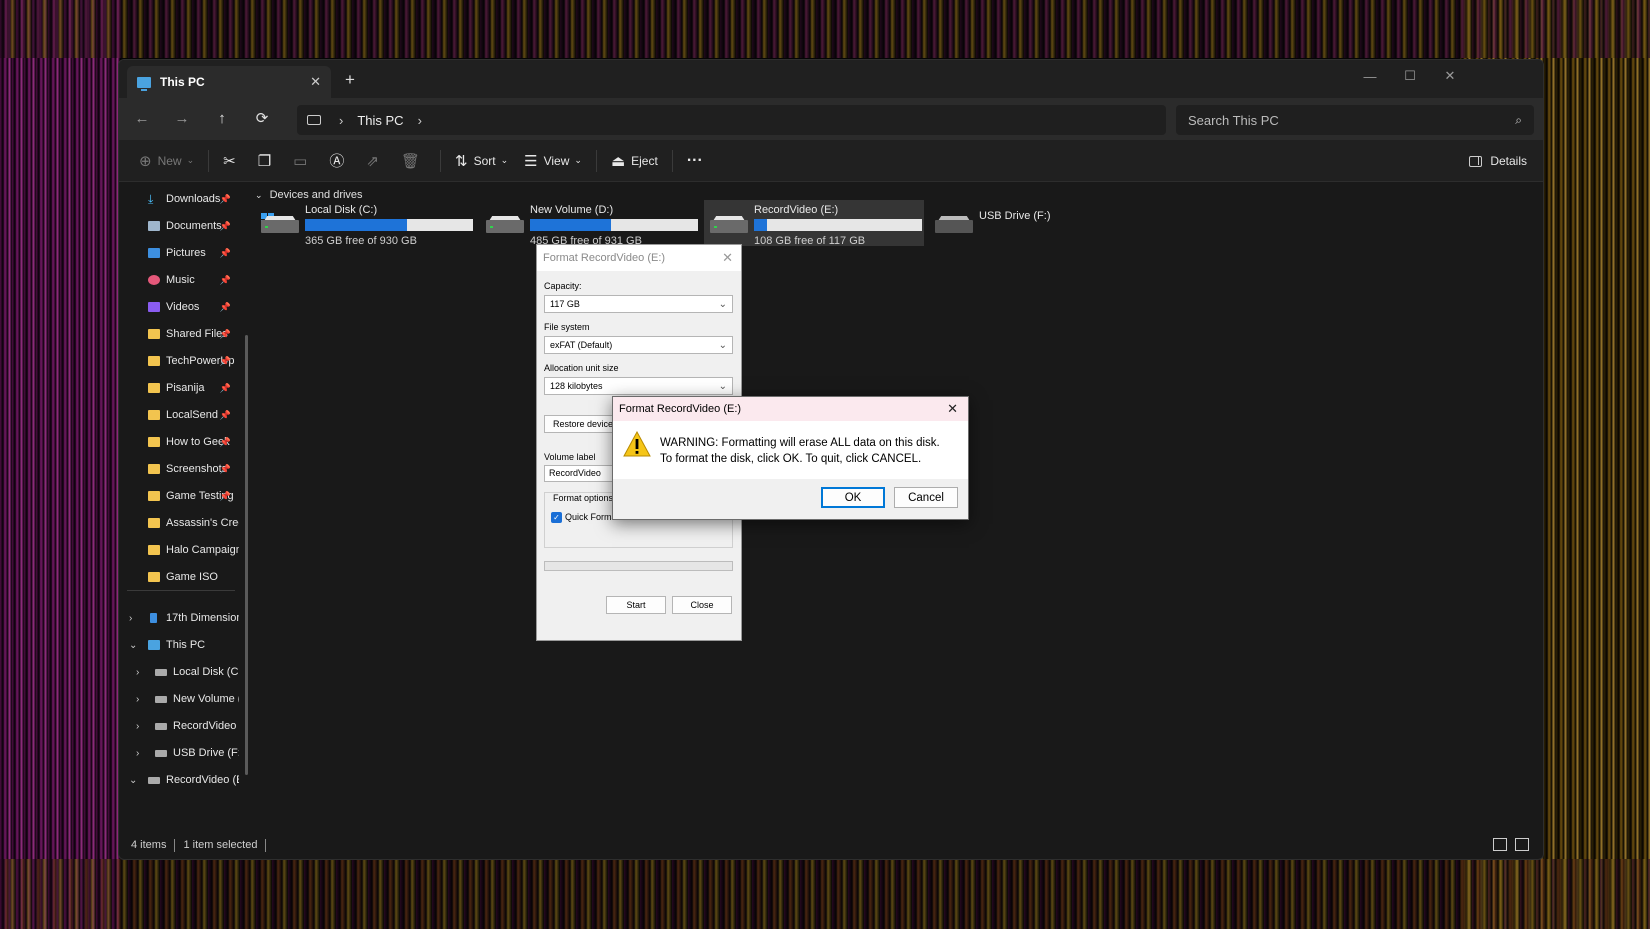  I want to click on format-dialog-title: Format RecordVideo (E:), so click(604, 258).